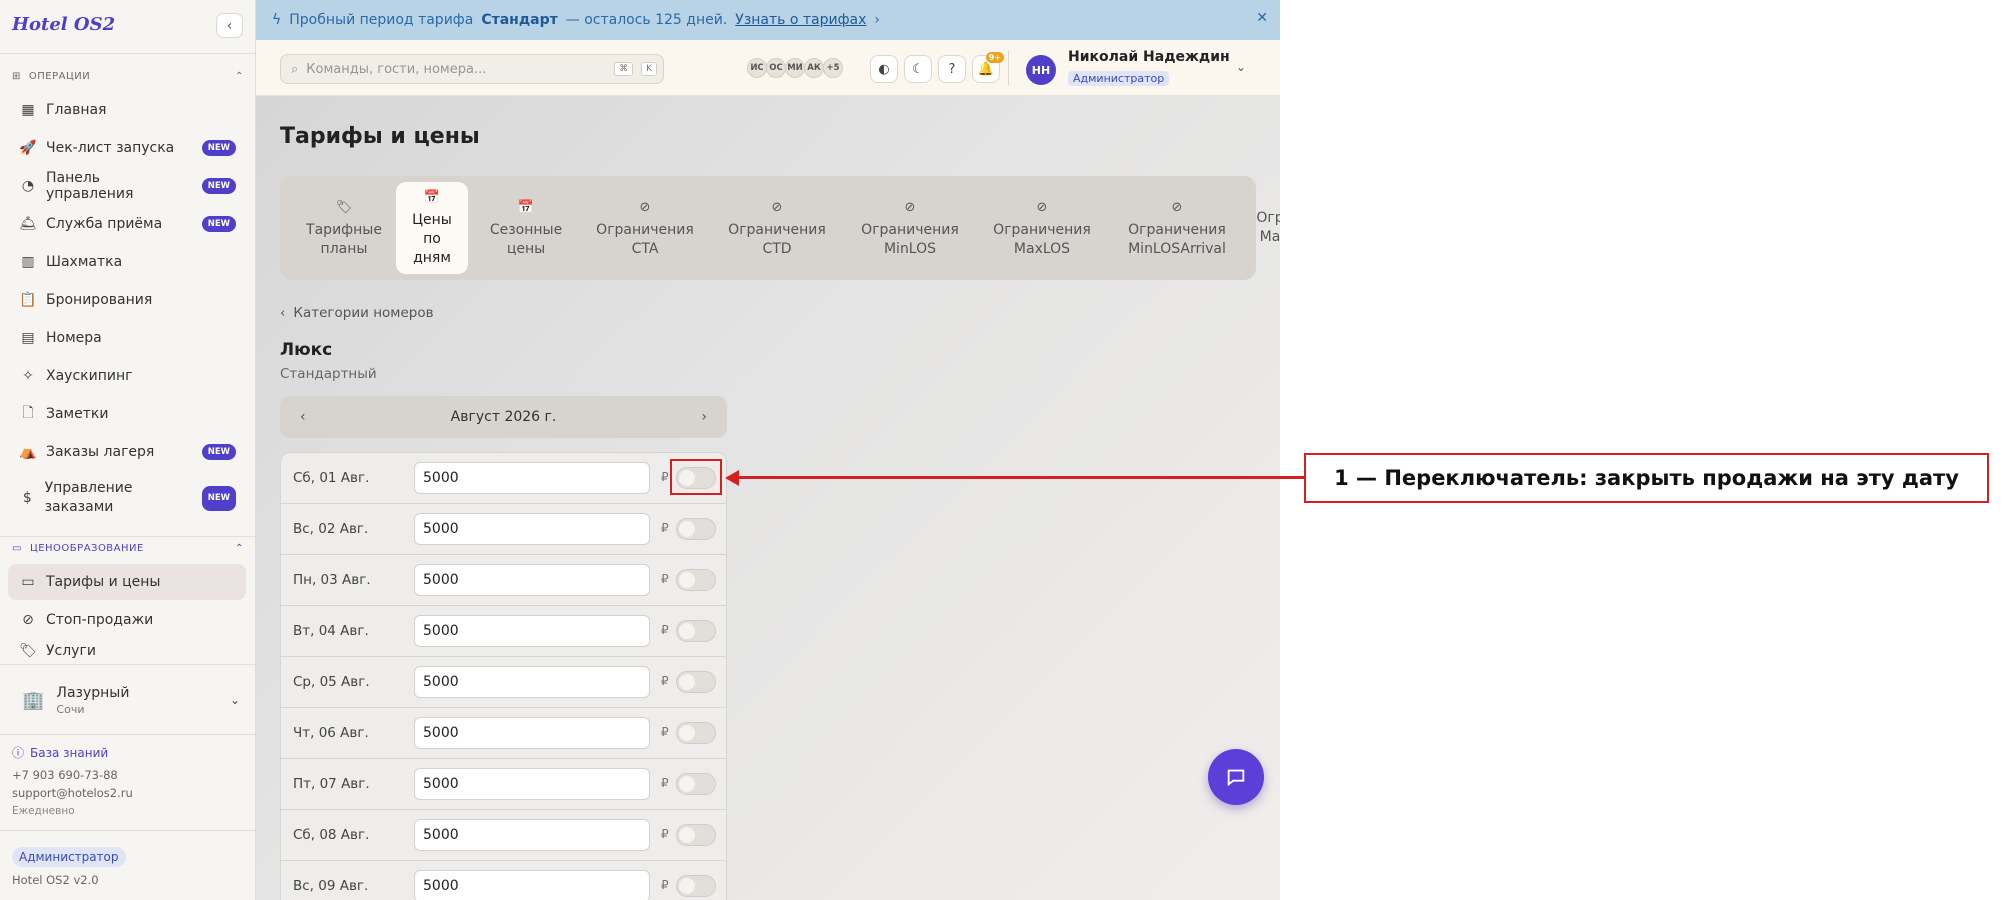  What do you see at coordinates (331, 529) in the screenshot?
I see `row-date: Вс, 02 Авг.` at bounding box center [331, 529].